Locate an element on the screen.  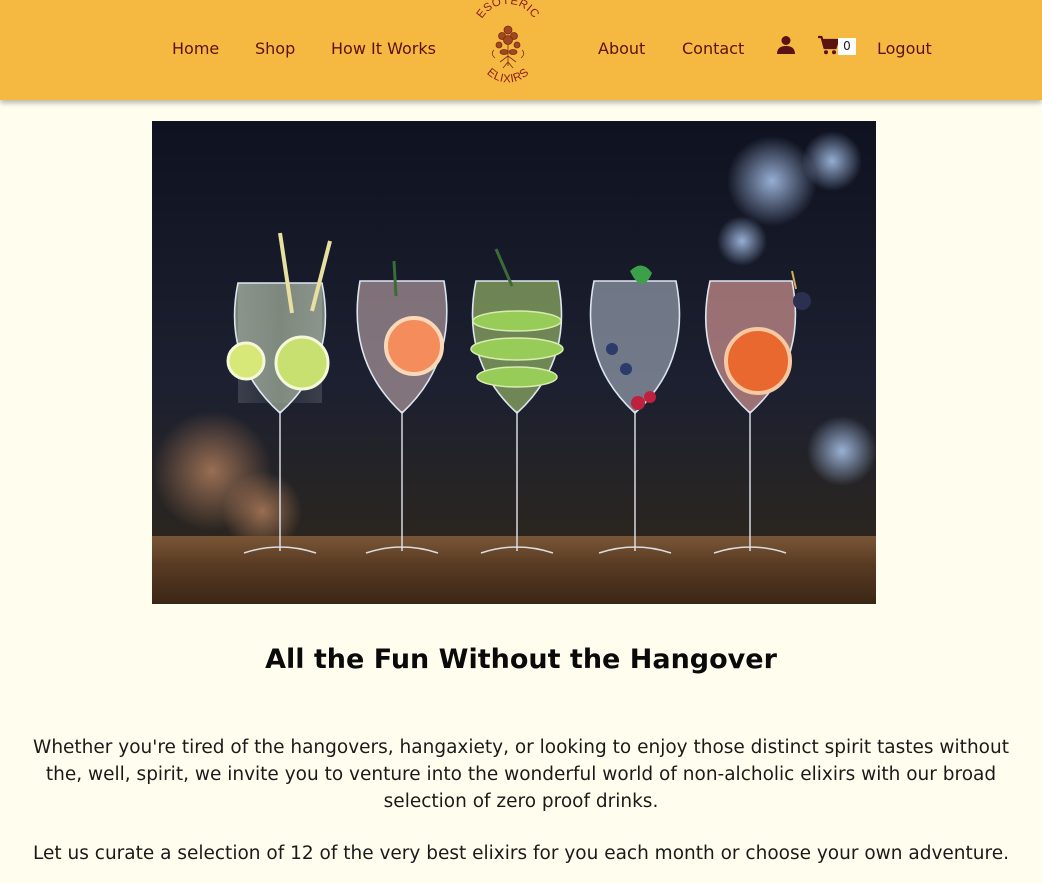
page-headline: All the Fun Without the Hangover is located at coordinates (521, 659).